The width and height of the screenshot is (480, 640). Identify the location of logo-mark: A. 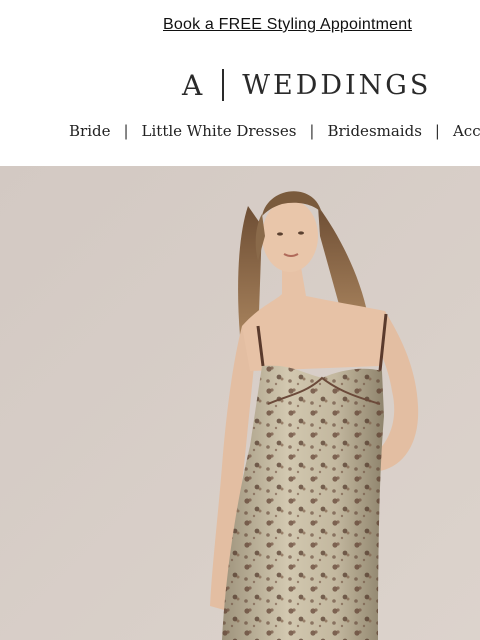
(193, 85).